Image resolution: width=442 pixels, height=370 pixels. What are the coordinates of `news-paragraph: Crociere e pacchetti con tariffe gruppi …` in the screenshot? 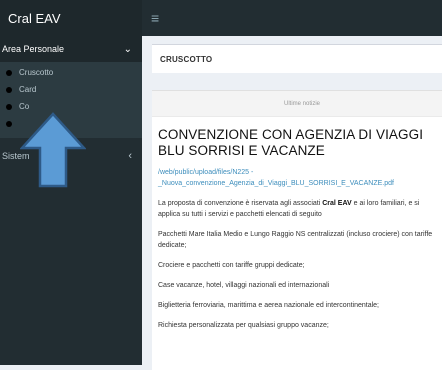 It's located at (231, 265).